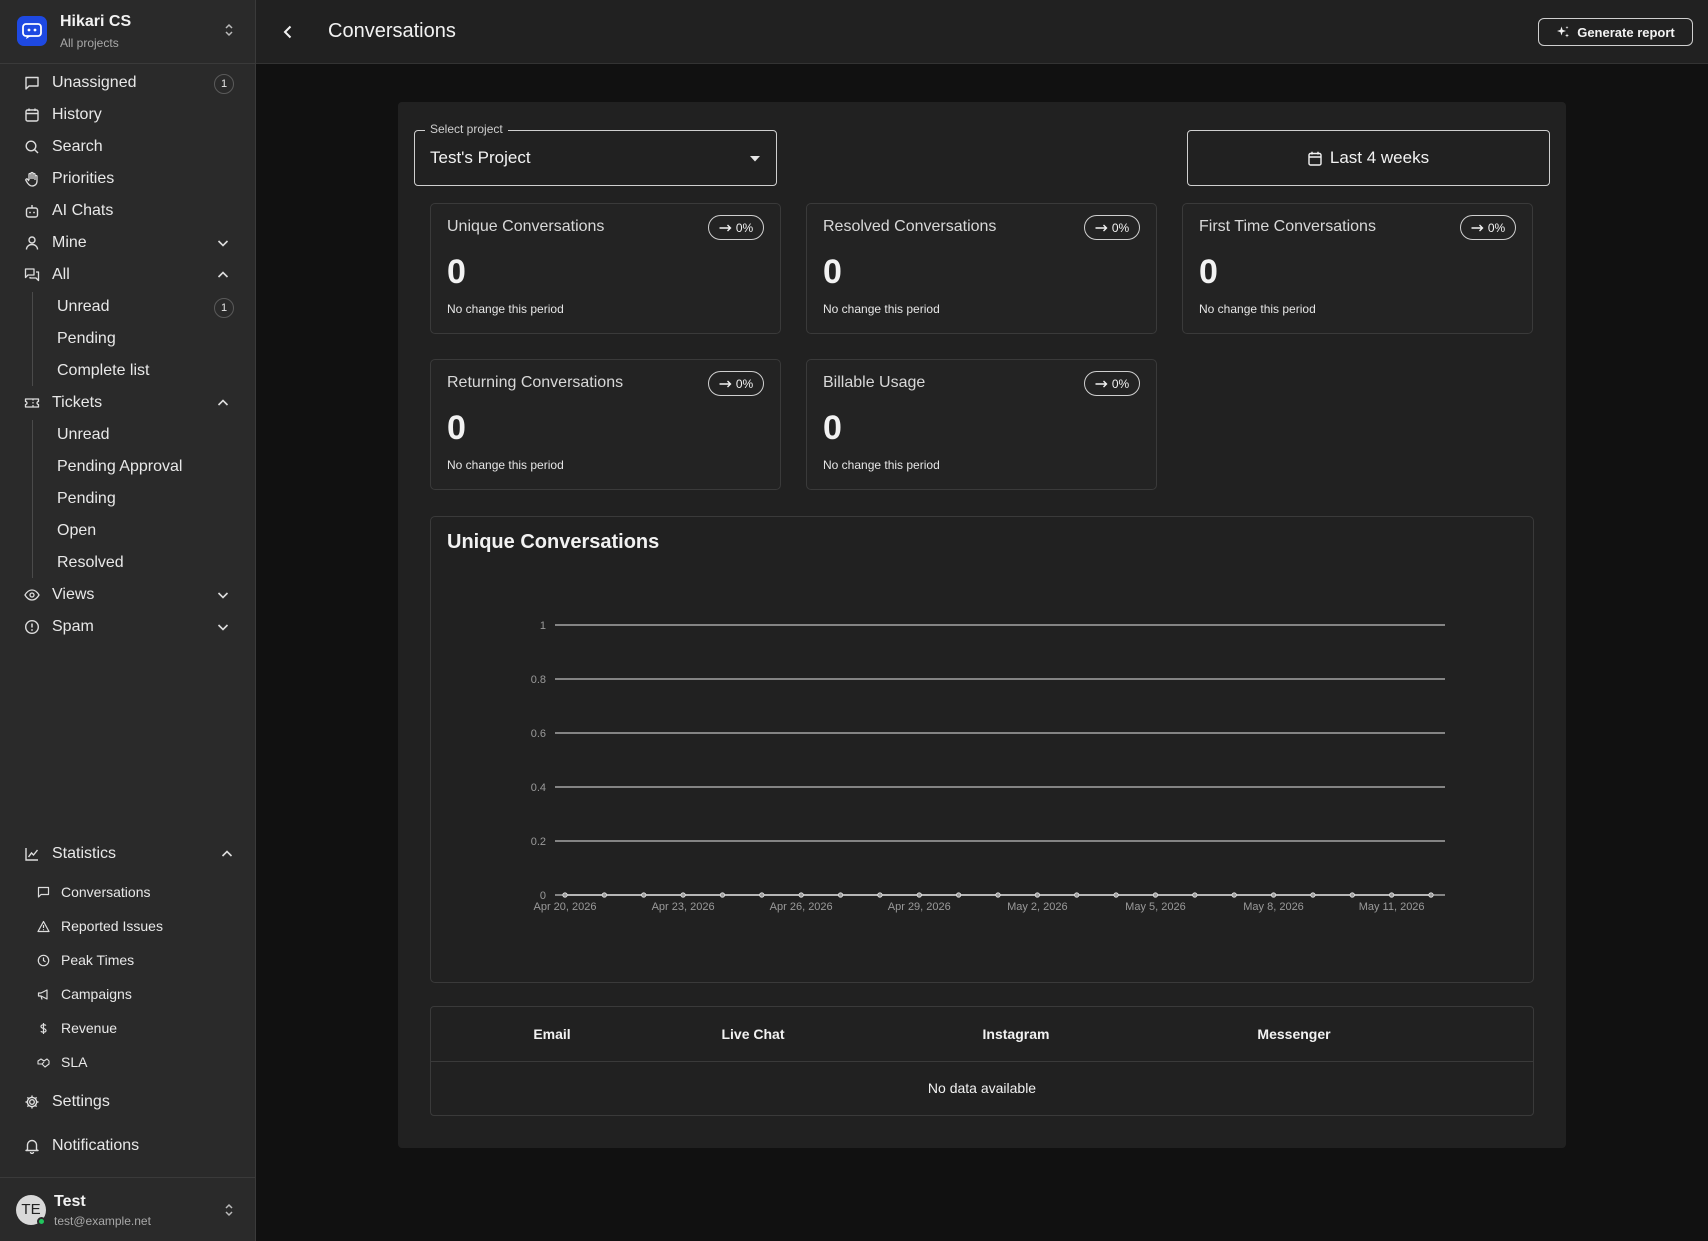  What do you see at coordinates (127, 854) in the screenshot?
I see `sidebar-item-statistics: Statistics` at bounding box center [127, 854].